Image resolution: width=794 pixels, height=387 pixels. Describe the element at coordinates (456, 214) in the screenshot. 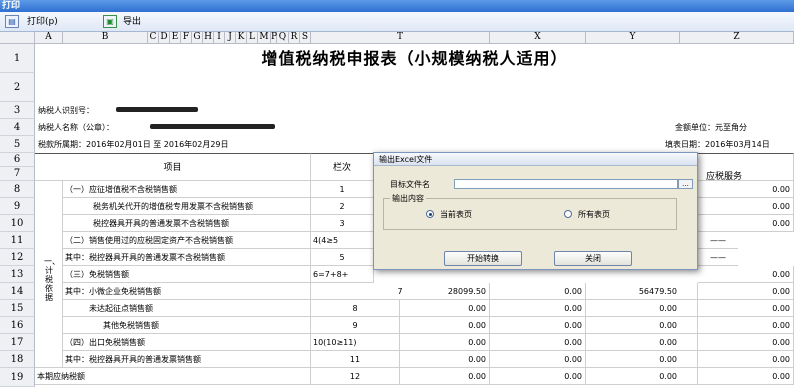

I see `option-current-label: 当前表页` at that location.